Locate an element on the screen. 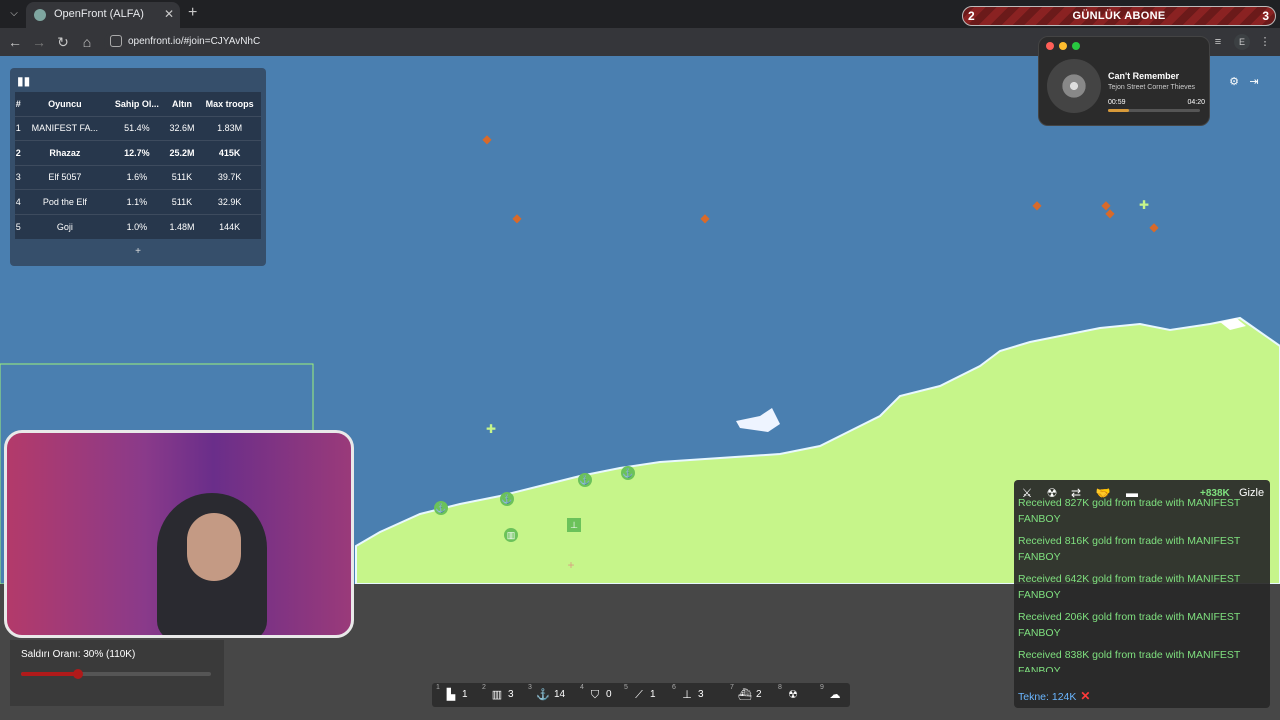 Image resolution: width=1280 pixels, height=720 pixels. build-bar: 1 ▙ 1 2 ▥ 3 3 ⚓ 14 4 ⛉ 0 5 ⟋ 1 6 ⊥ 3 7 ⛴ 2 8 ☢ 9 ☁ is located at coordinates (641, 695).